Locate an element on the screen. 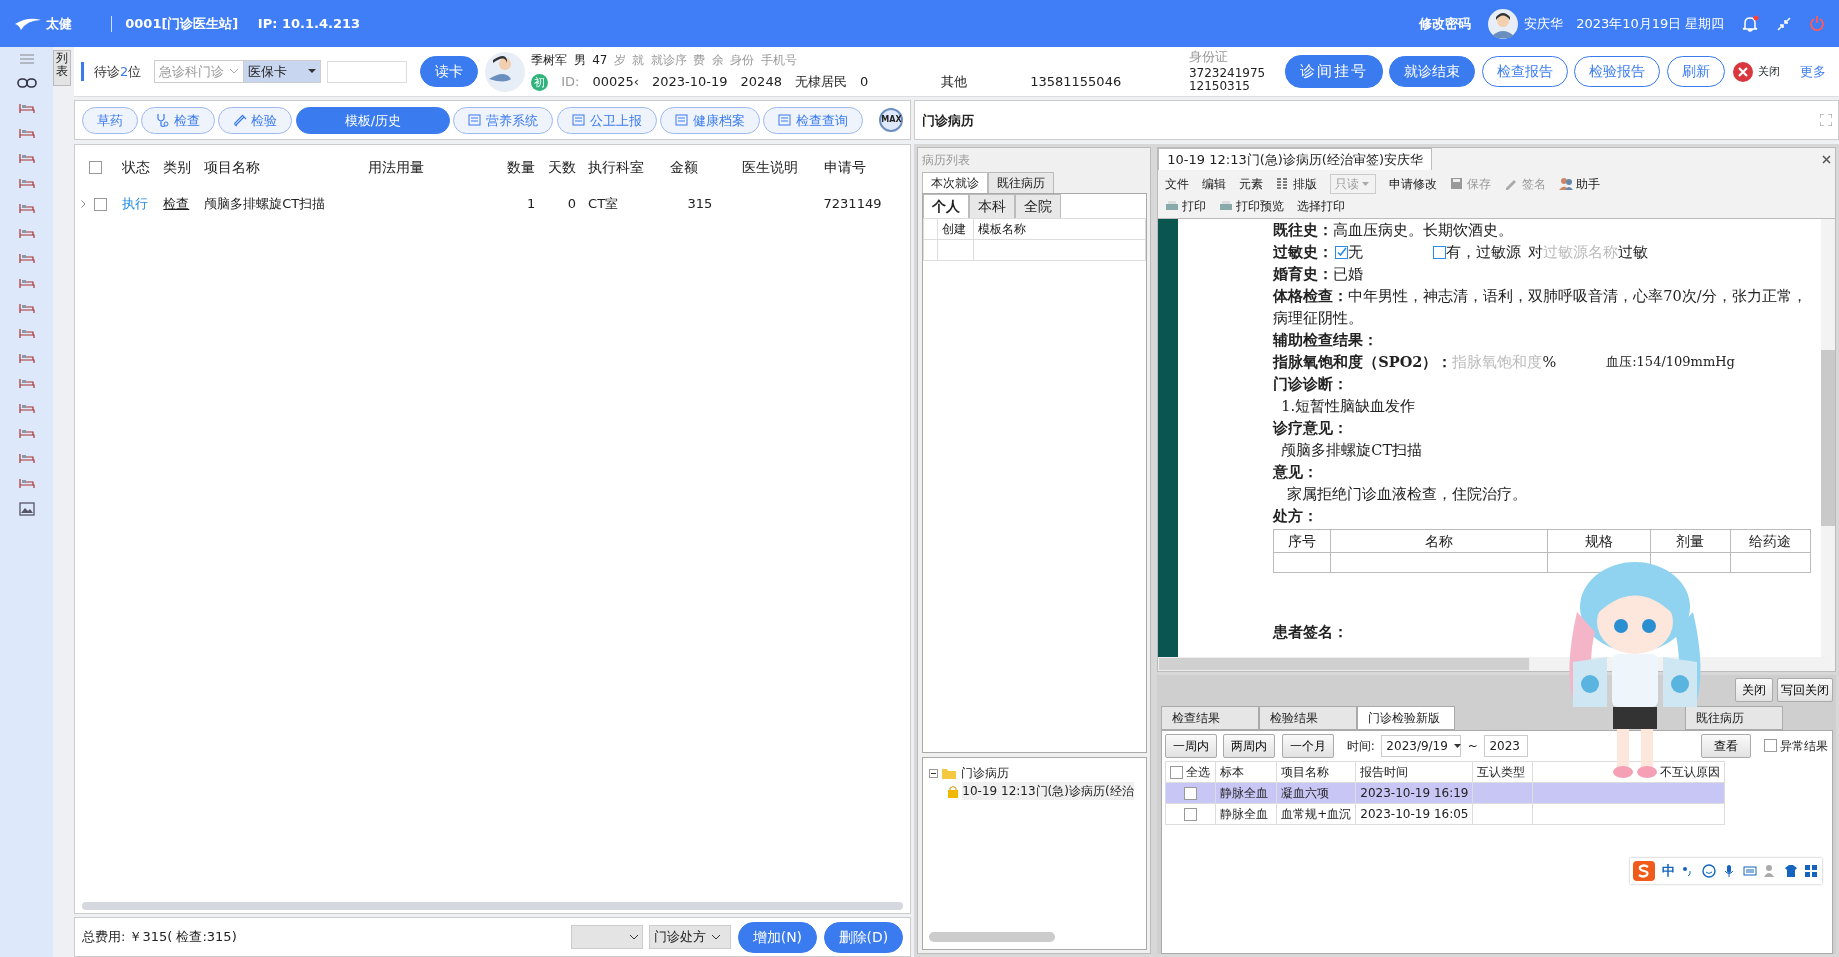 The height and width of the screenshot is (957, 1839). image-icon is located at coordinates (26, 508).